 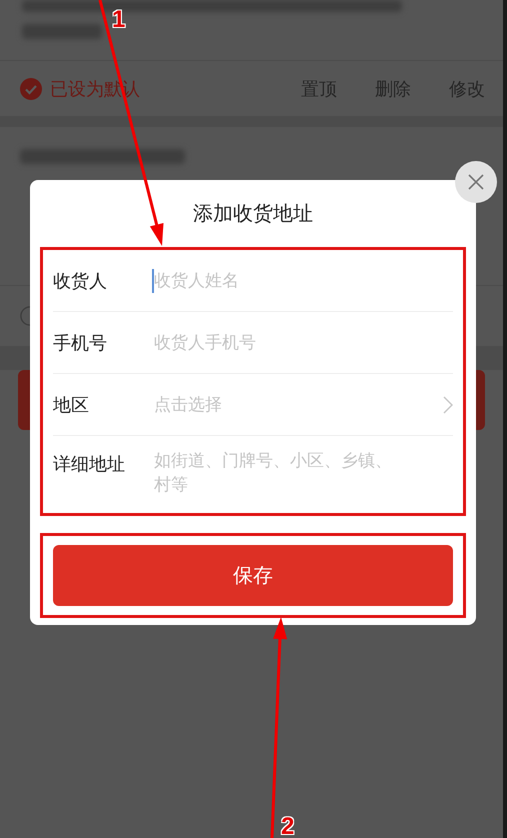 I want to click on close-icon, so click(x=476, y=182).